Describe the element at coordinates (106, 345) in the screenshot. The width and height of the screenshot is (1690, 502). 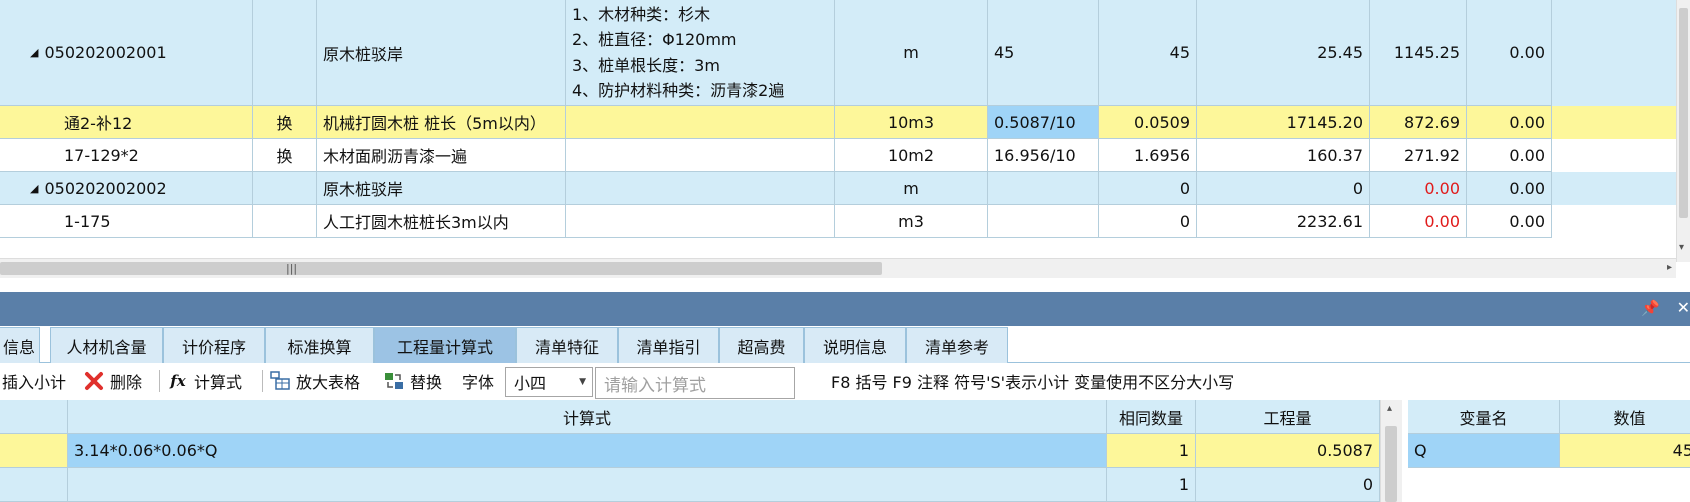
I see `tab-labor-material-machine: 人材机含量` at that location.